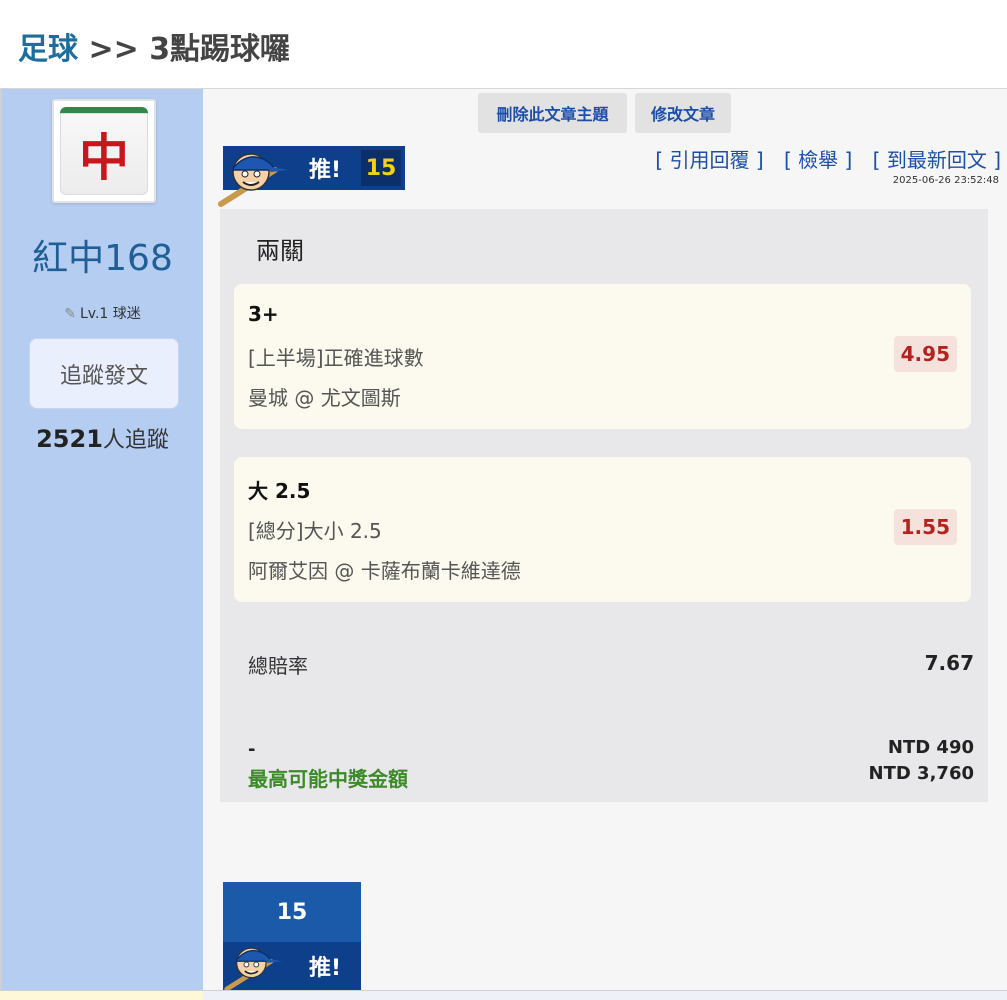  Describe the element at coordinates (818, 160) in the screenshot. I see `report-link: [ 檢舉 ]` at that location.